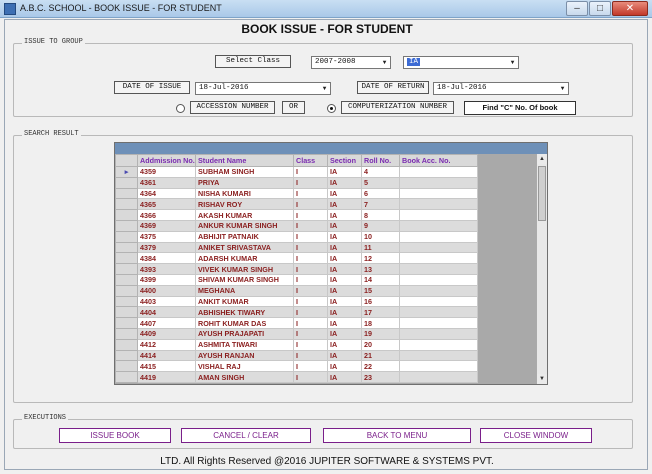  I want to click on table-cell: ANKIT KUMAR, so click(244, 301).